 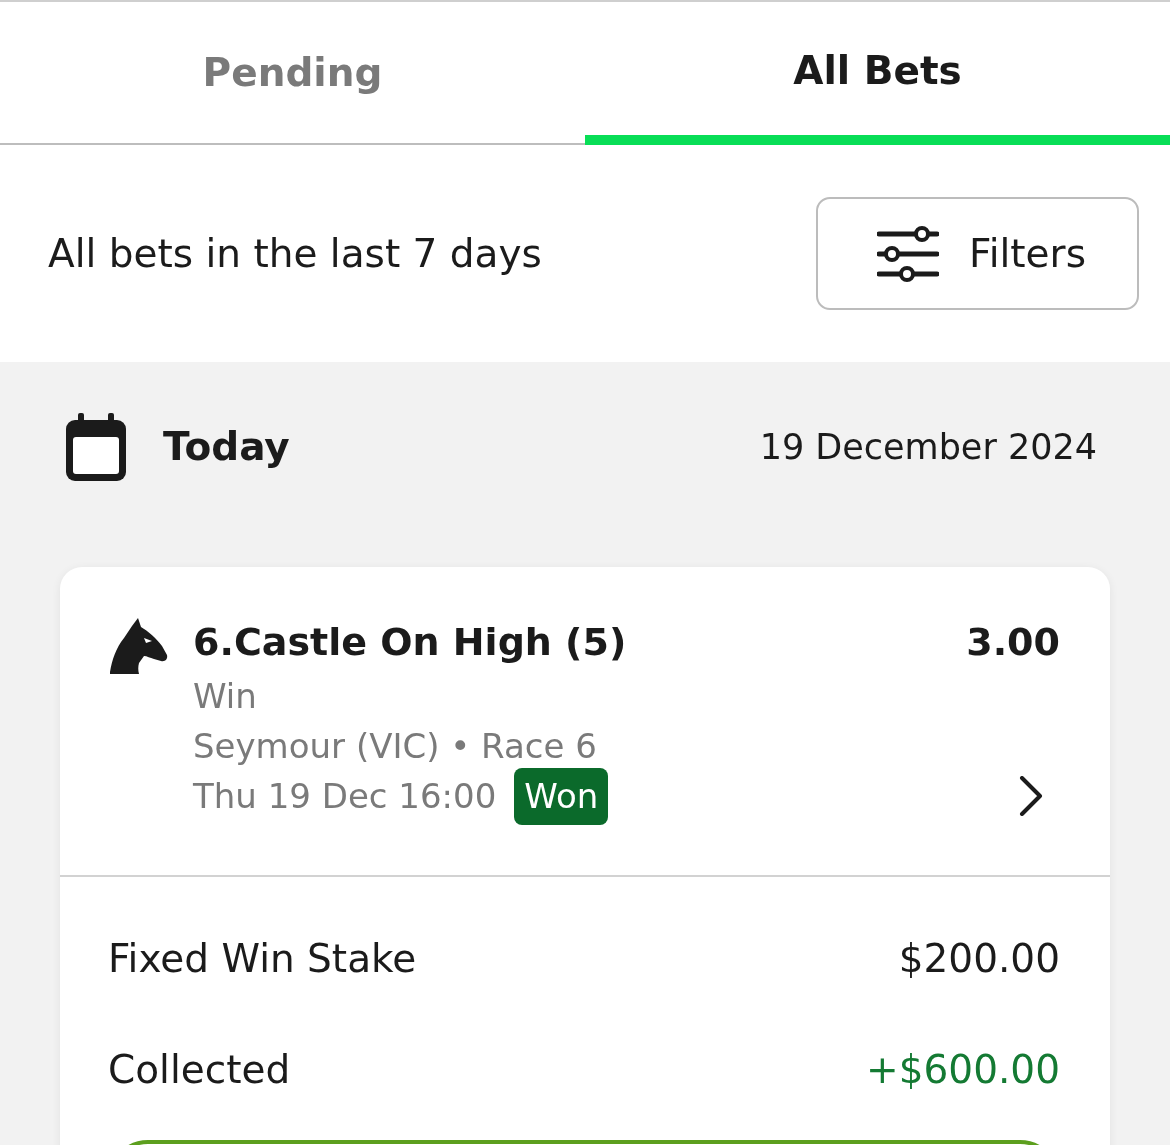 I want to click on start-time: Thu 19 Dec 16:00, so click(x=345, y=796).